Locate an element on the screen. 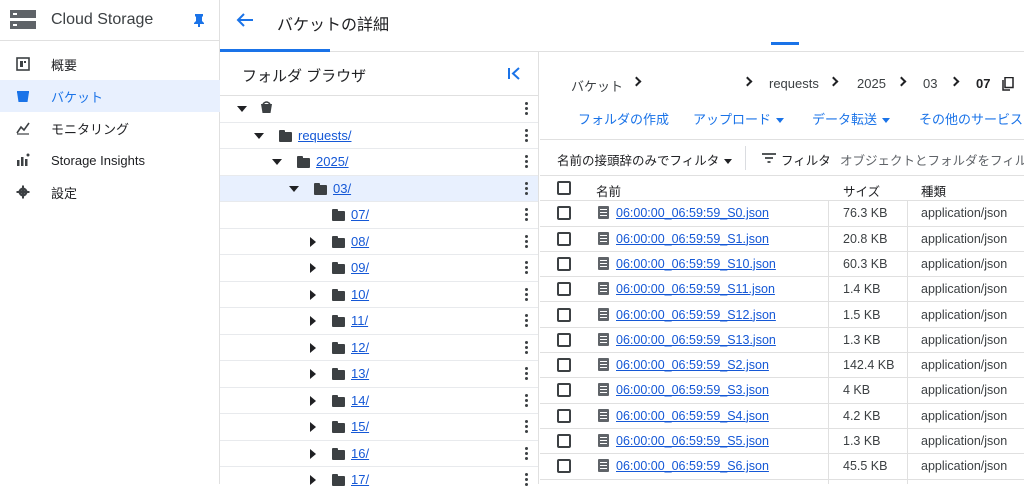  tree-row-day: 15/ is located at coordinates (379, 427).